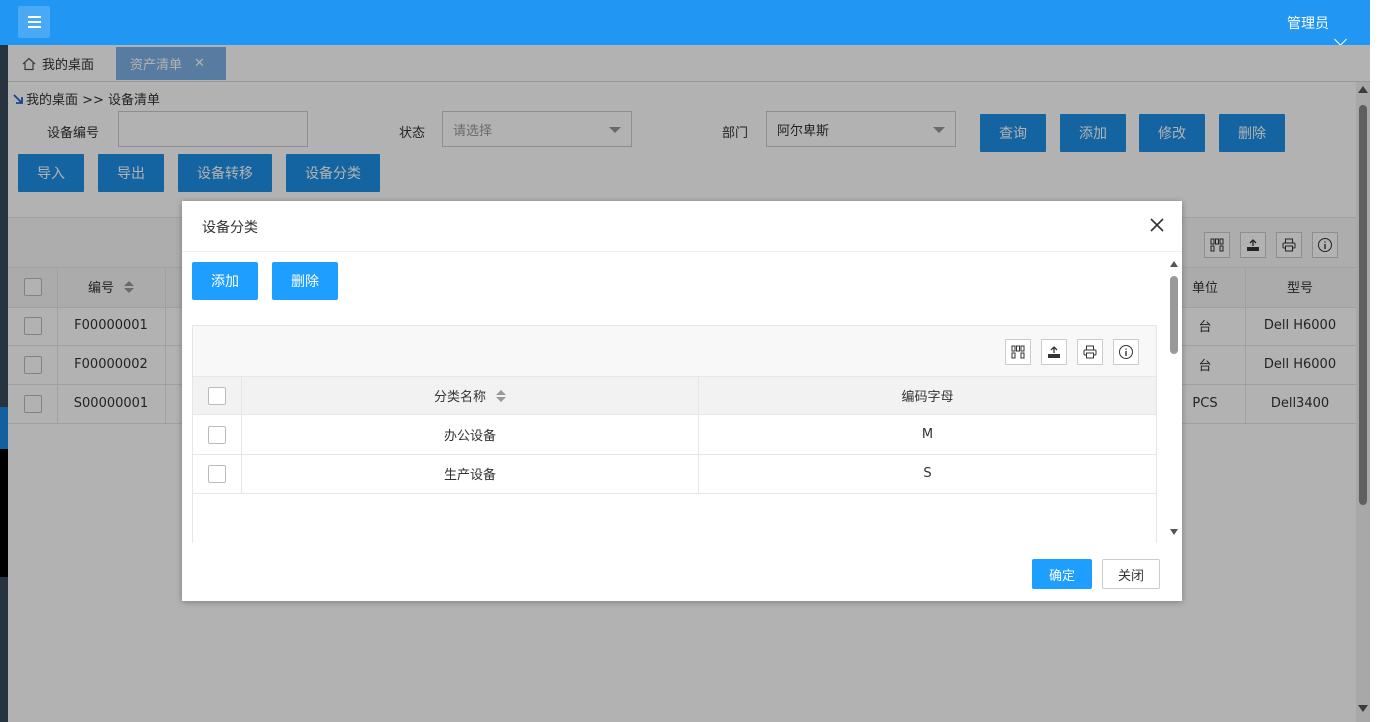 This screenshot has width=1379, height=722. I want to click on info-icon, so click(1126, 352).